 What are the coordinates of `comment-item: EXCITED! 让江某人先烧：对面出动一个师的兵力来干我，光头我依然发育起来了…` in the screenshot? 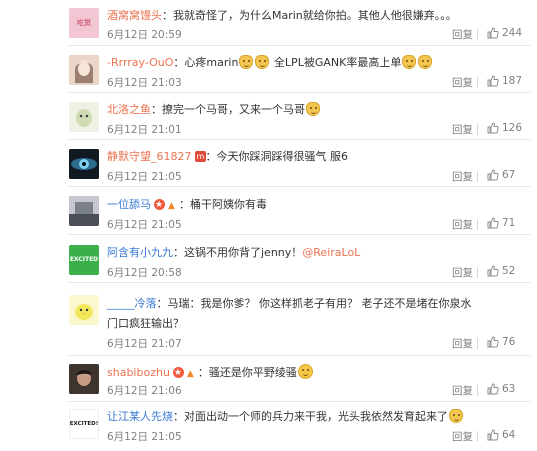 It's located at (268, 426).